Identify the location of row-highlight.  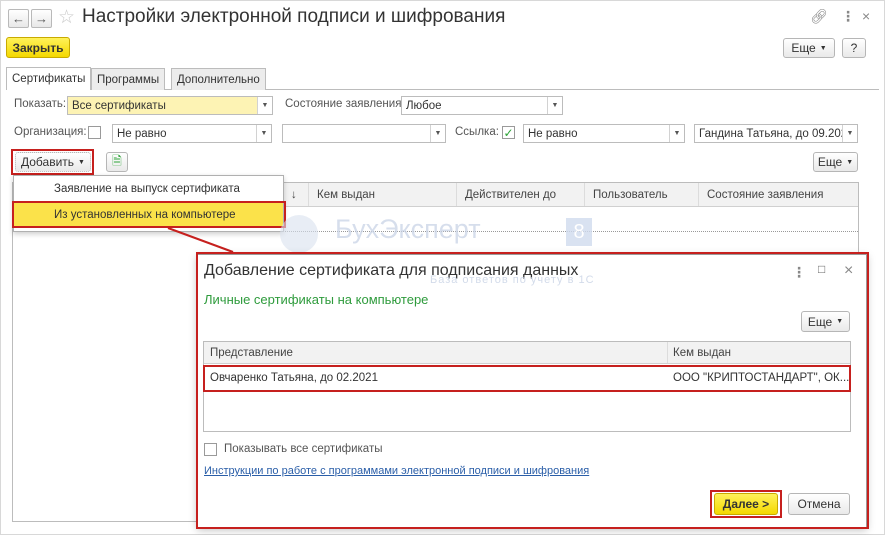
(527, 378).